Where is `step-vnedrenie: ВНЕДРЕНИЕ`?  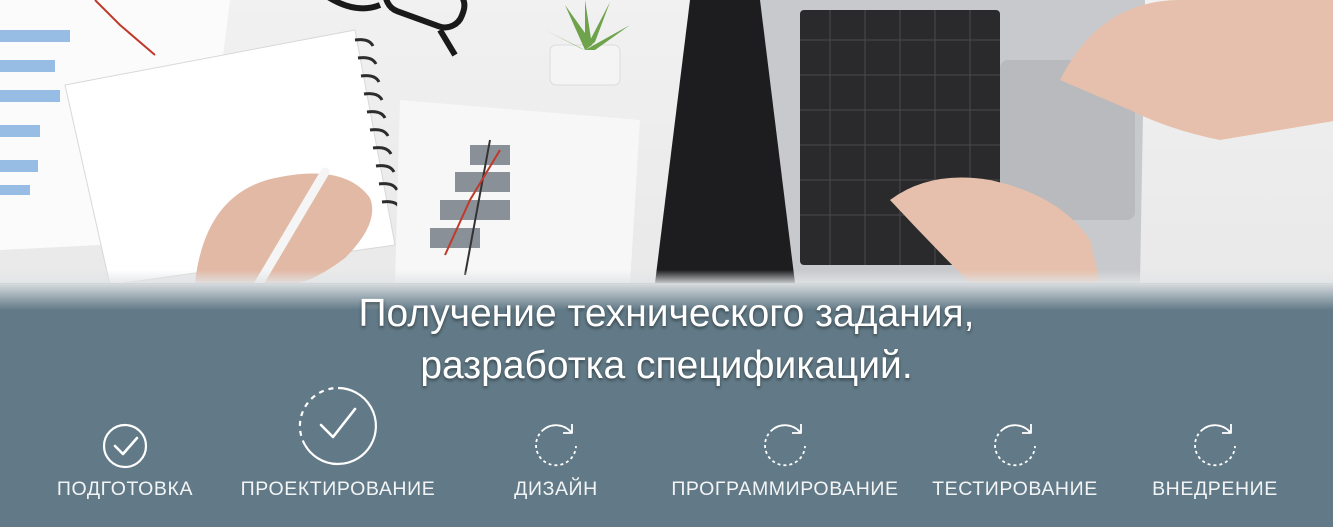
step-vnedrenie: ВНЕДРЕНИЕ is located at coordinates (1215, 453).